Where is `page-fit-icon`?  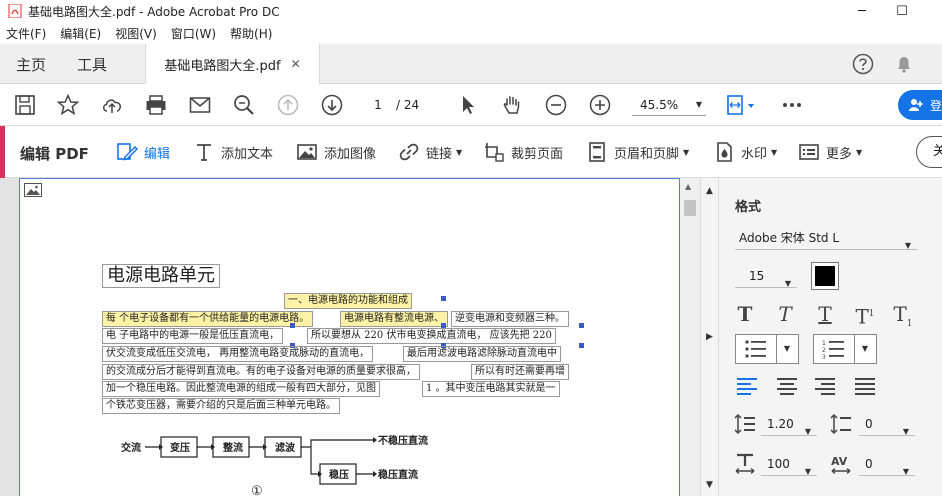 page-fit-icon is located at coordinates (741, 105).